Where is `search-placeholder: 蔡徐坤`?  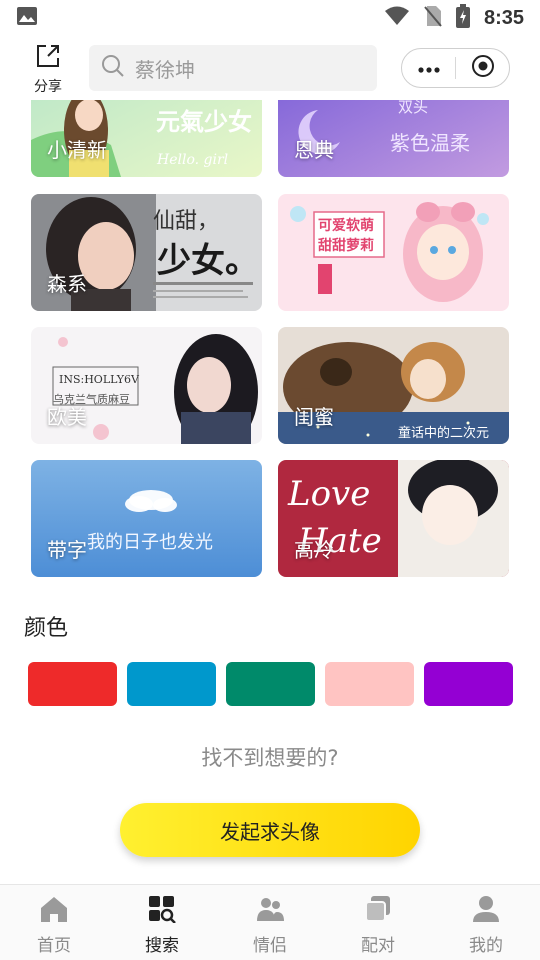
search-placeholder: 蔡徐坤 is located at coordinates (165, 69).